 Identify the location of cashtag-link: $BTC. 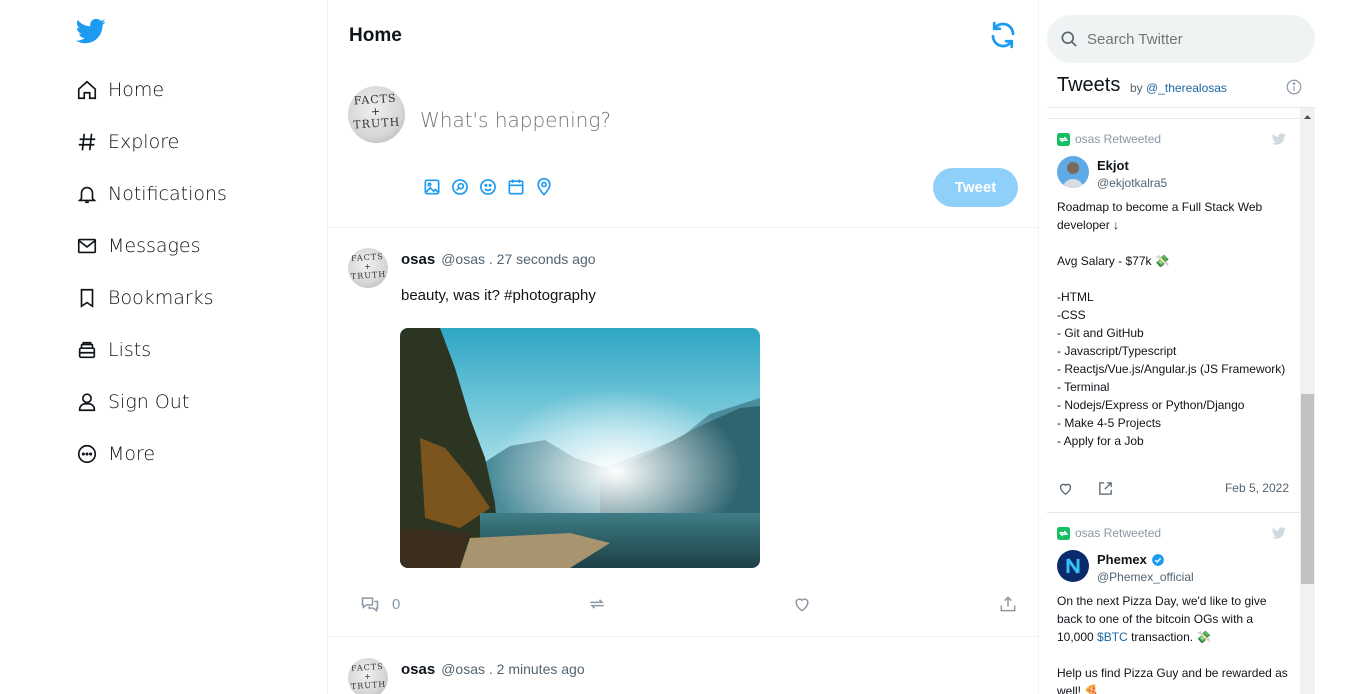
(1112, 637).